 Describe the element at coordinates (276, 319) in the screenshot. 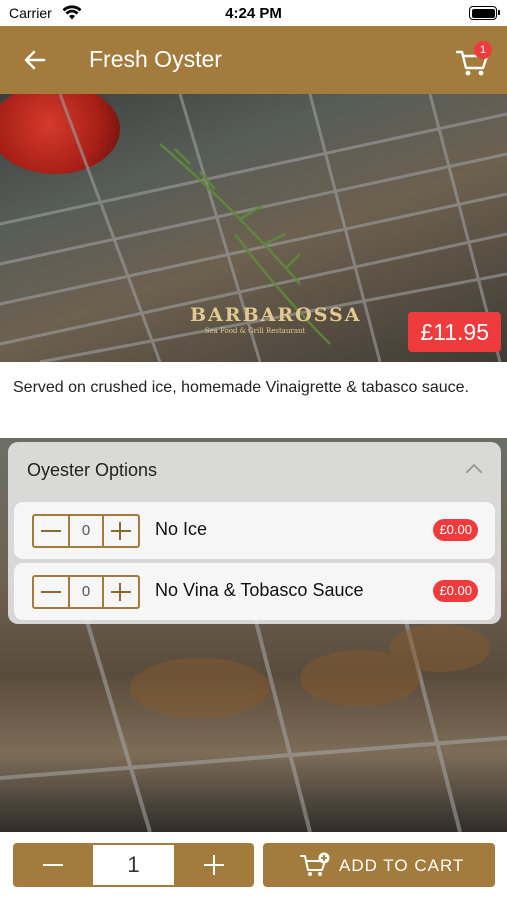

I see `restaurant-logo: BARBAROSSA Sea Food & Grill Restaurant` at that location.